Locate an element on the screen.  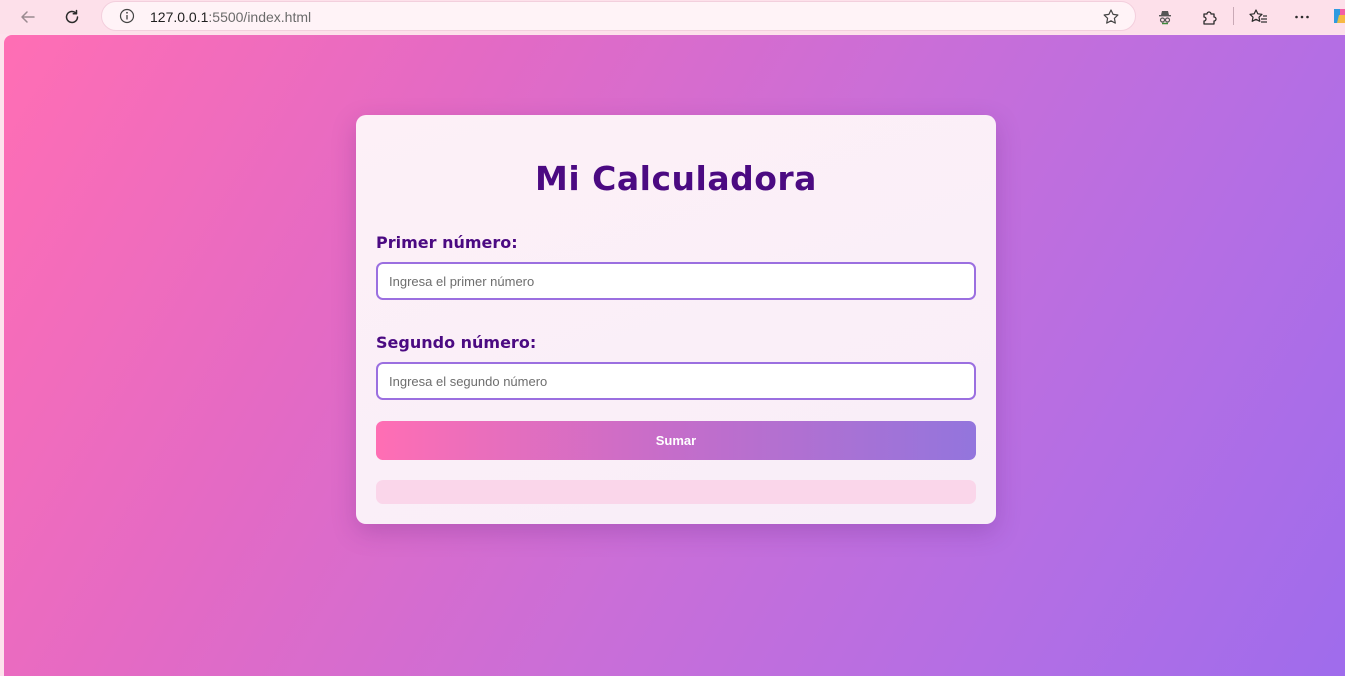
browser-toolbar: 127.0.0.1:5500/index.html is located at coordinates (672, 17).